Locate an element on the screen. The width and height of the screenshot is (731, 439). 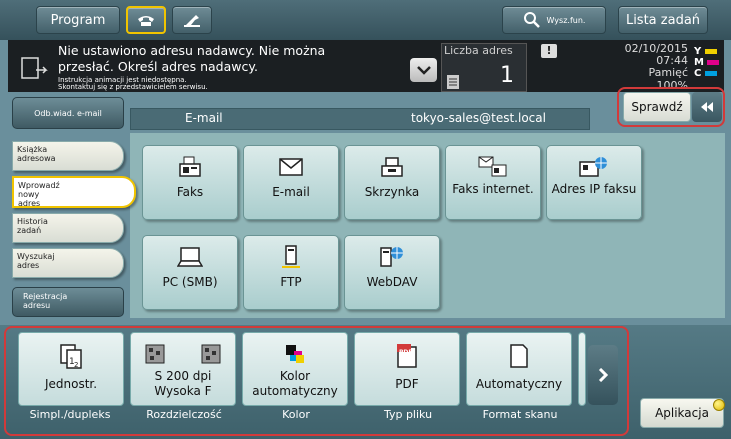
onhook-icon is located at coordinates (192, 21).